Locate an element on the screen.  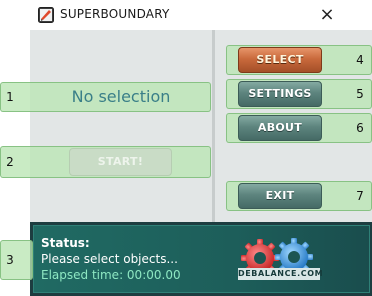
select-button: SELECT is located at coordinates (280, 60).